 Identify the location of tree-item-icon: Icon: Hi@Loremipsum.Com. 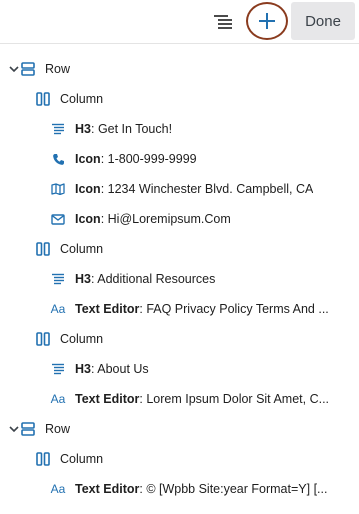
(179, 219).